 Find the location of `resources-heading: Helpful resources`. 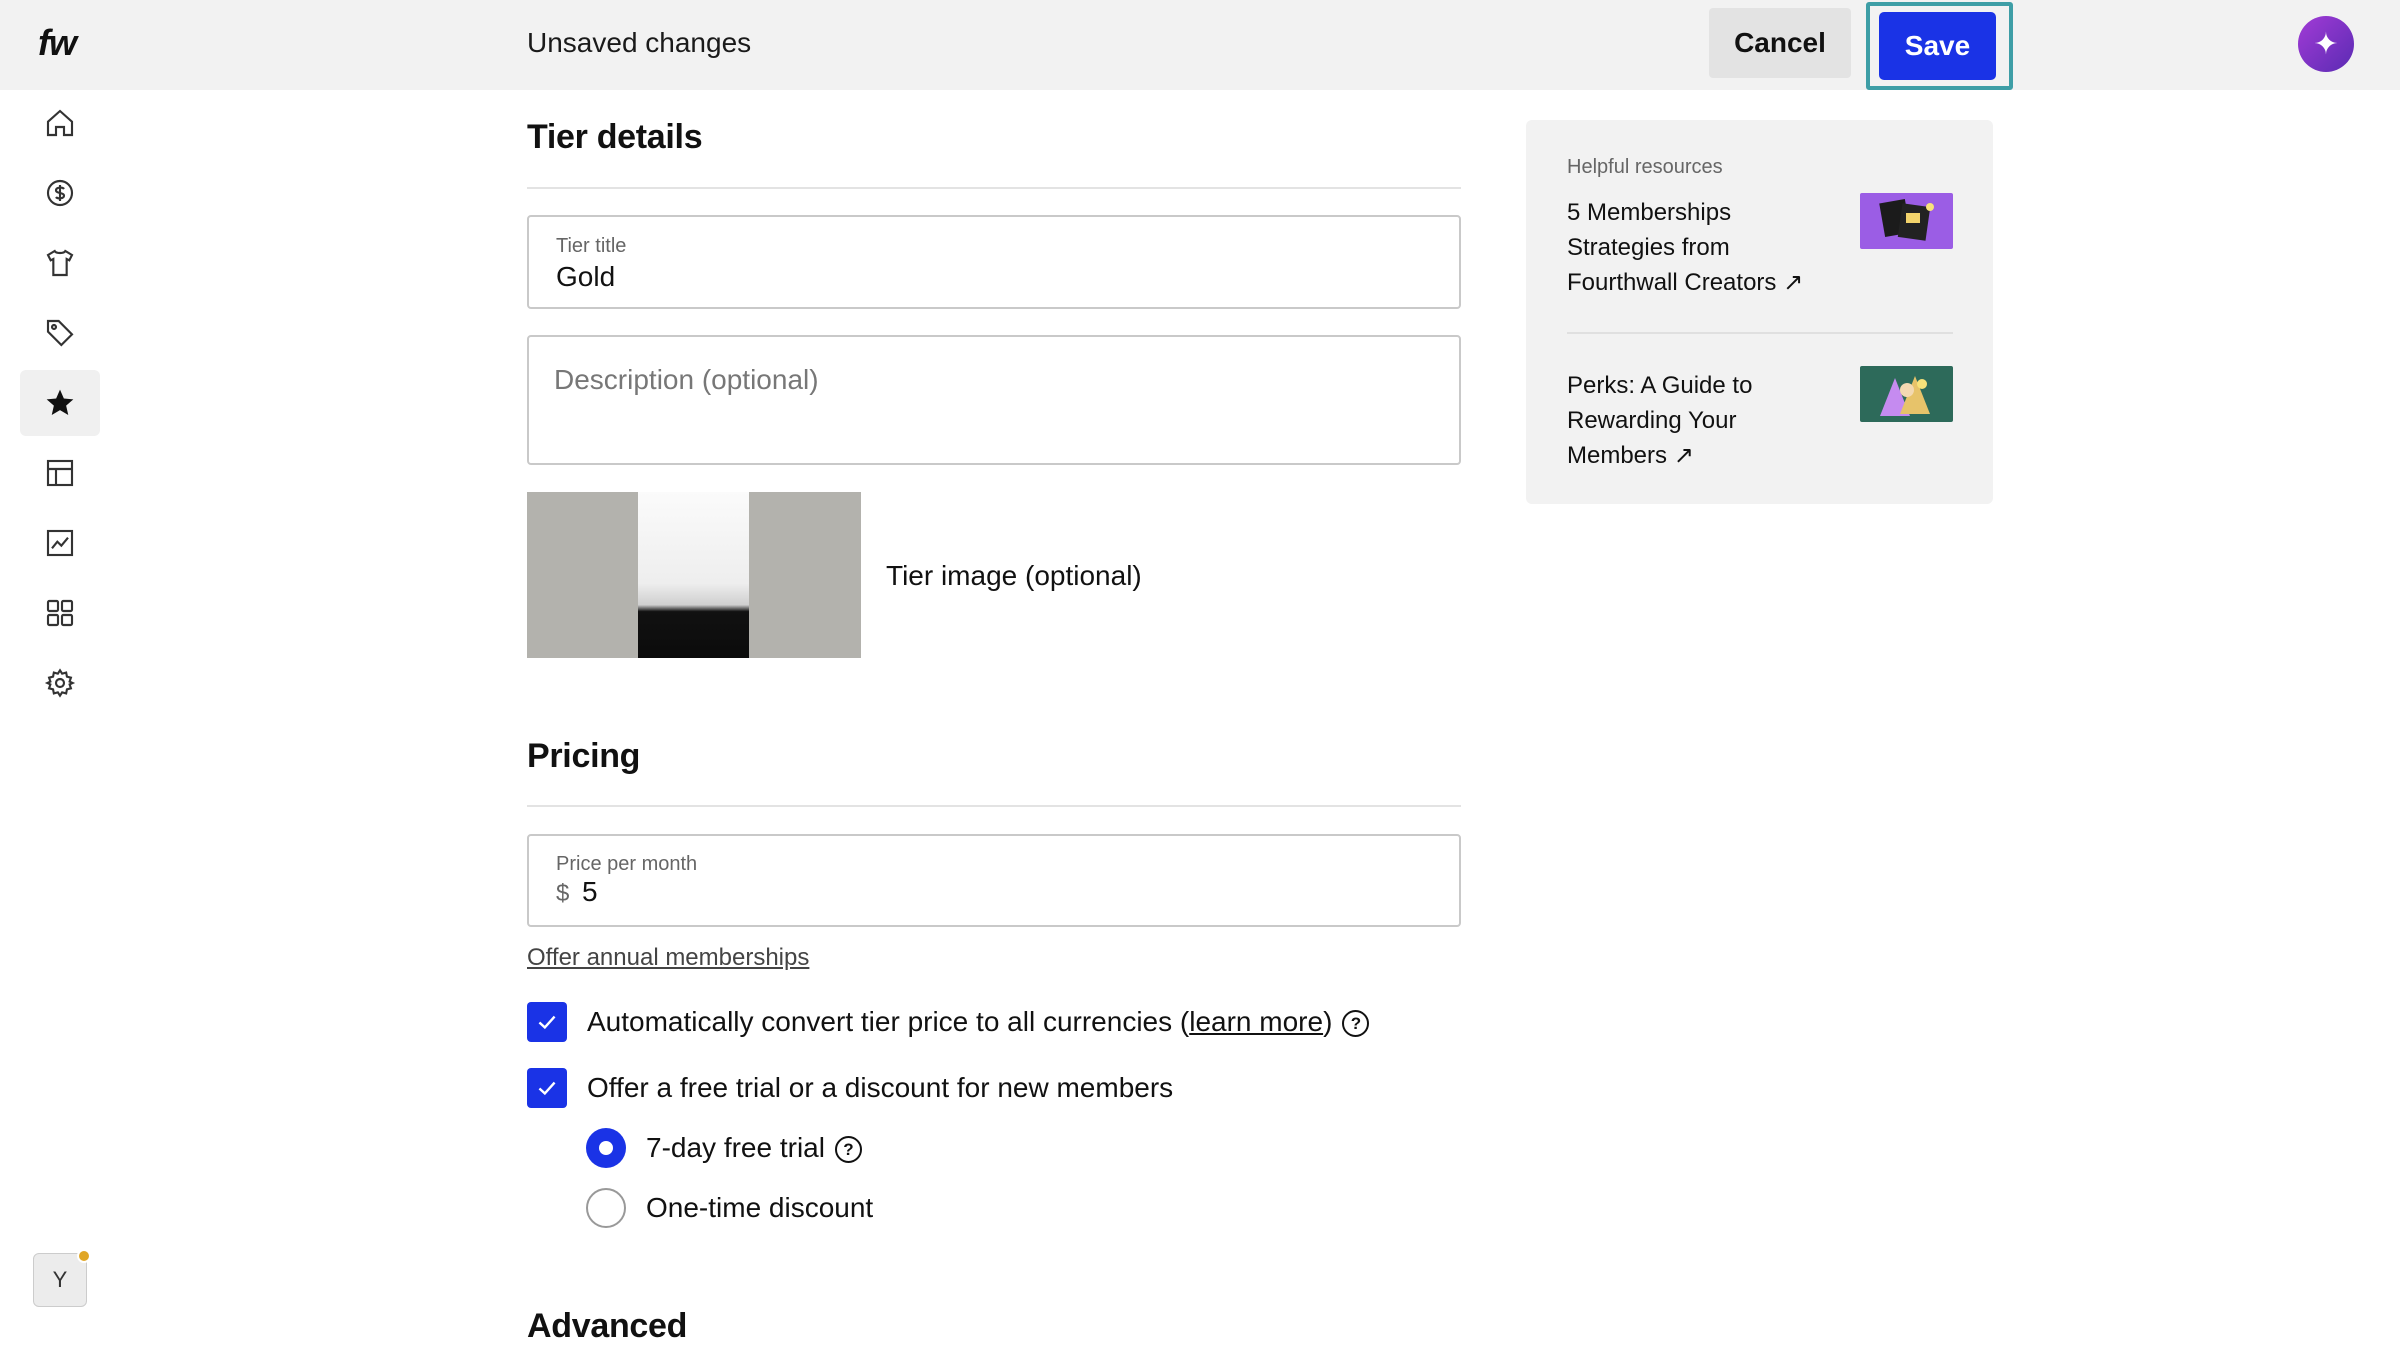

resources-heading: Helpful resources is located at coordinates (1645, 167).